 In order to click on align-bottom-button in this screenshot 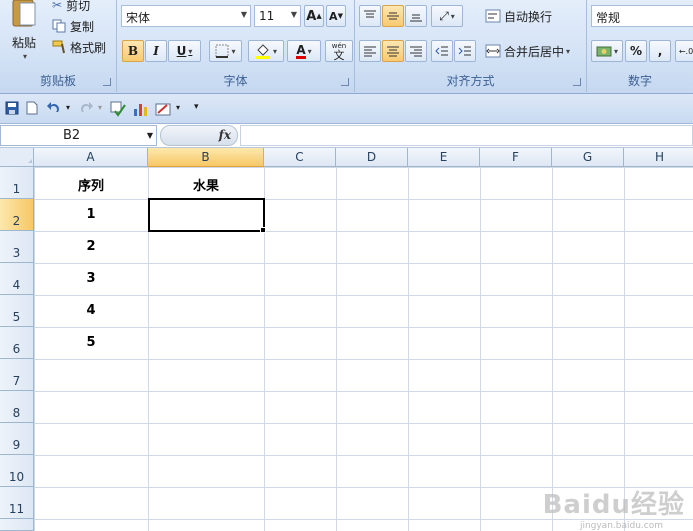, I will do `click(416, 16)`.